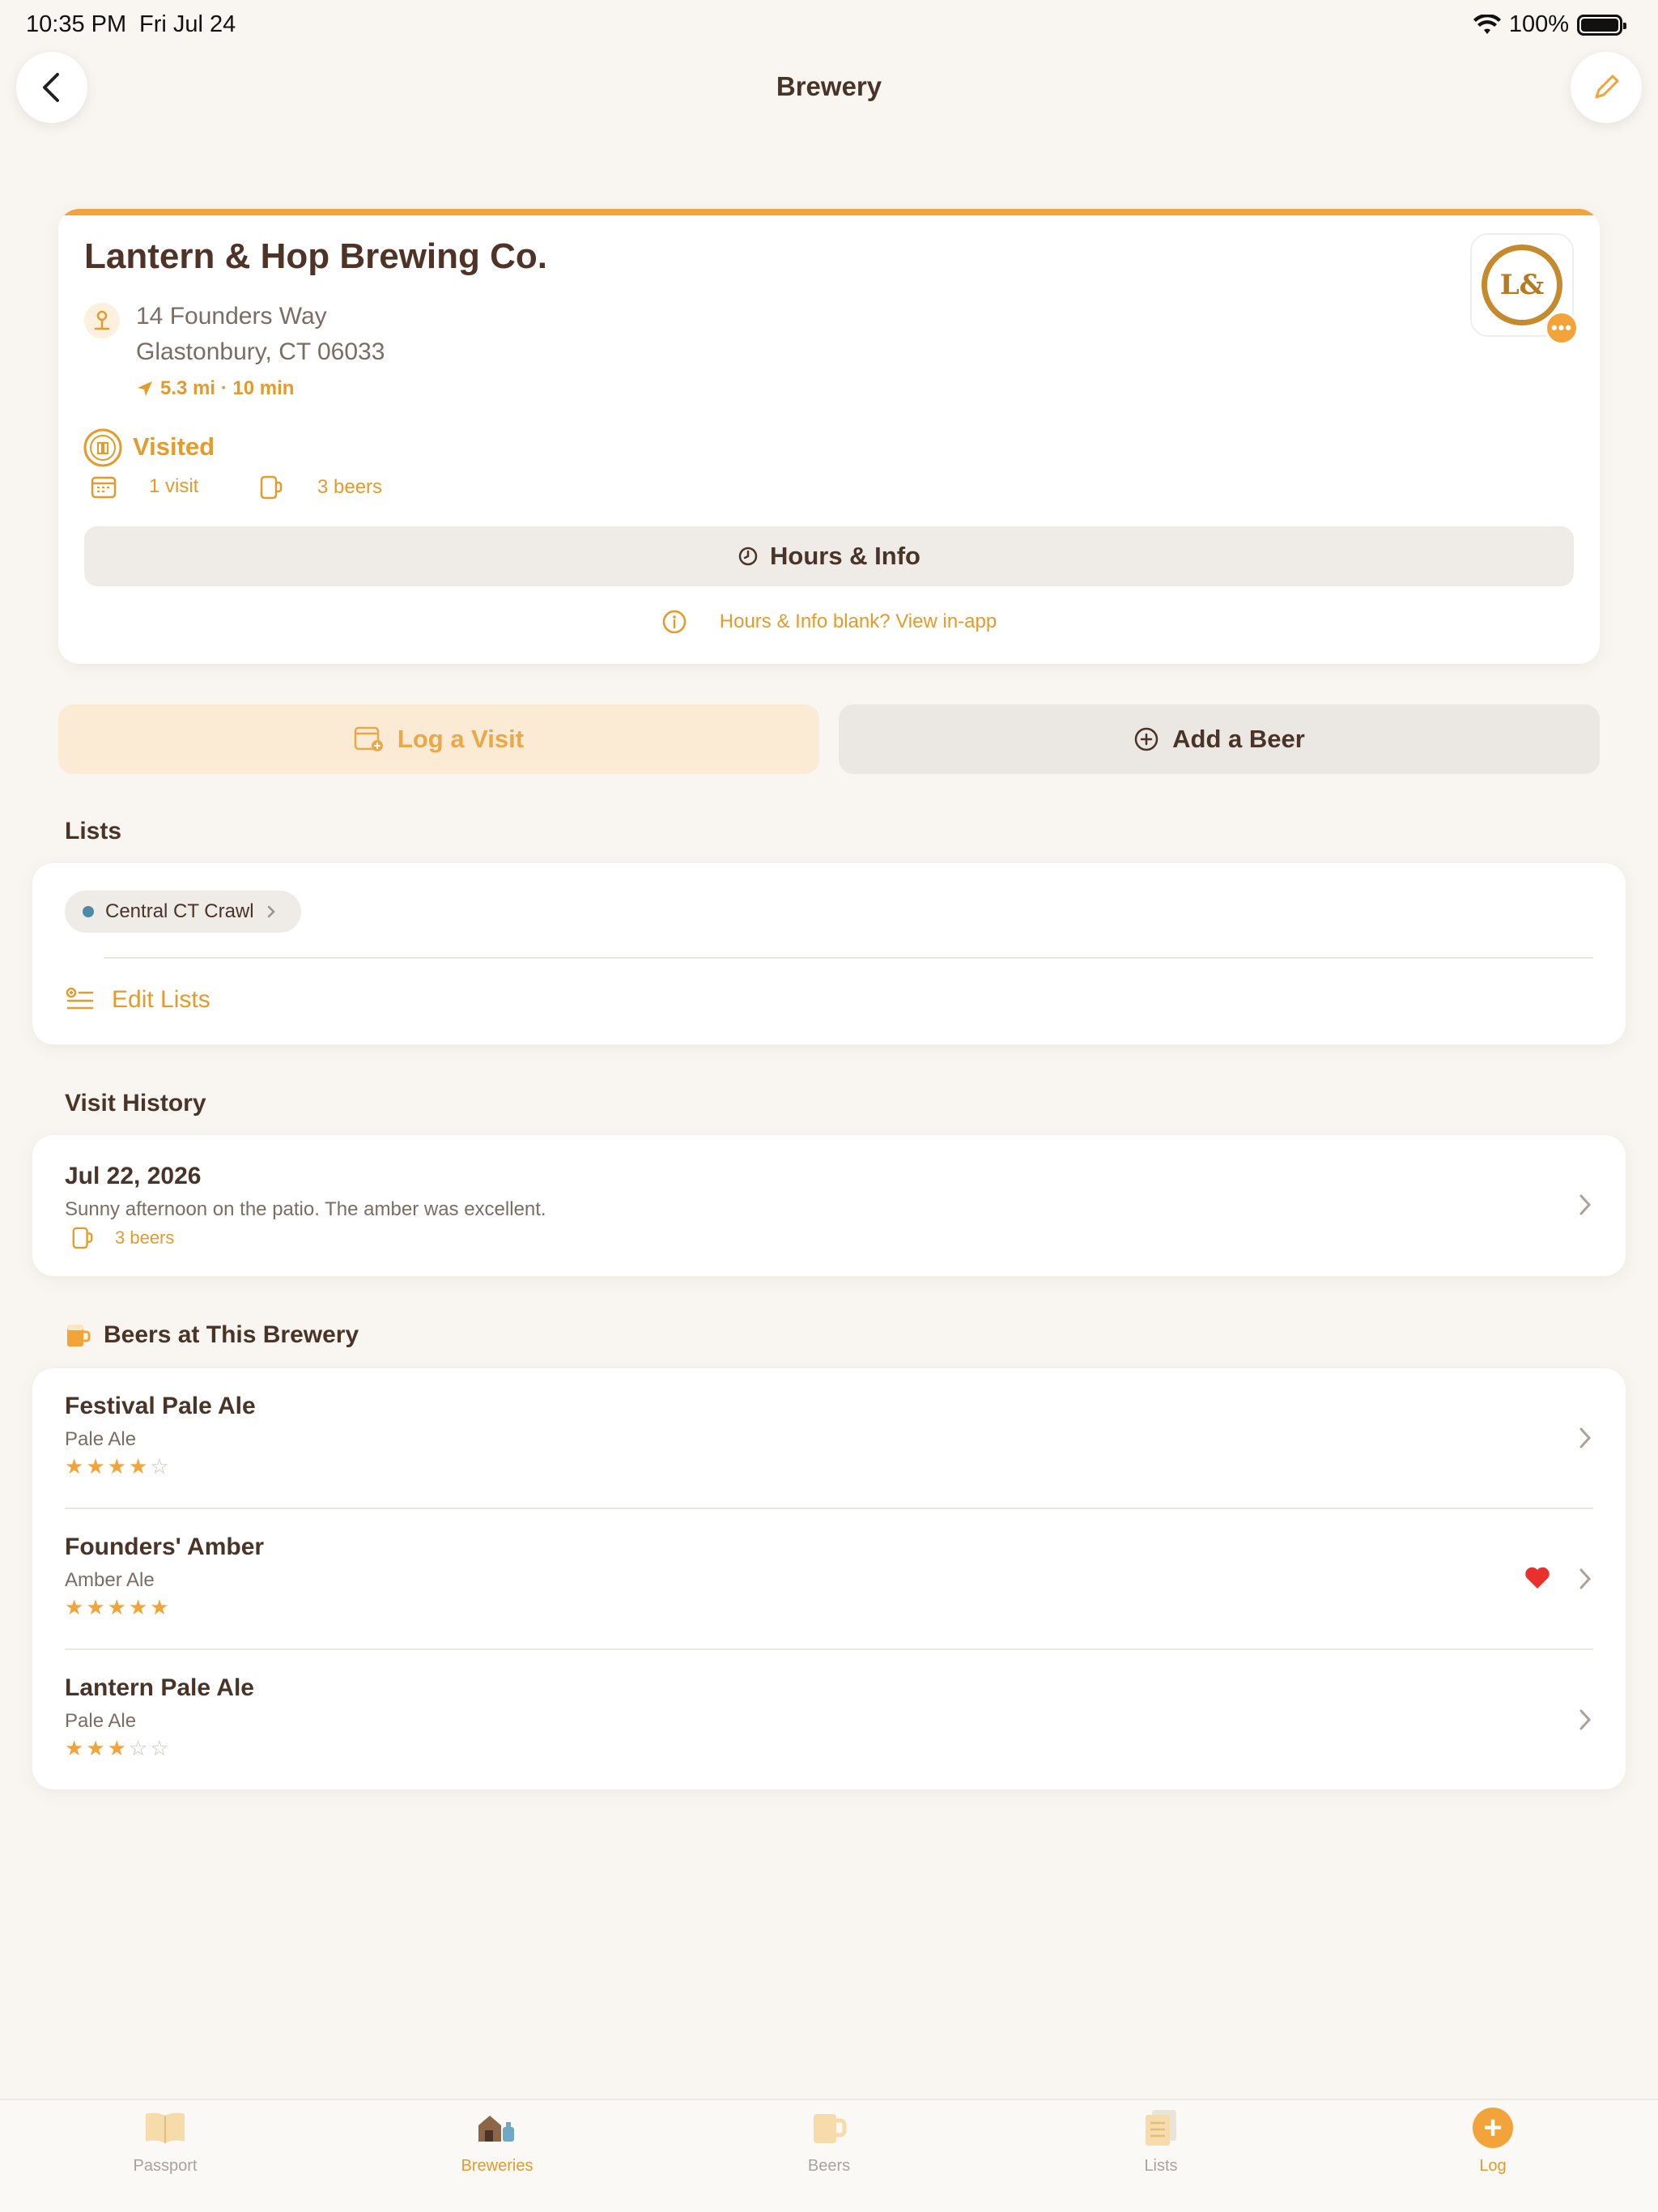 This screenshot has height=2212, width=1658. What do you see at coordinates (145, 389) in the screenshot?
I see `location-arrow-icon` at bounding box center [145, 389].